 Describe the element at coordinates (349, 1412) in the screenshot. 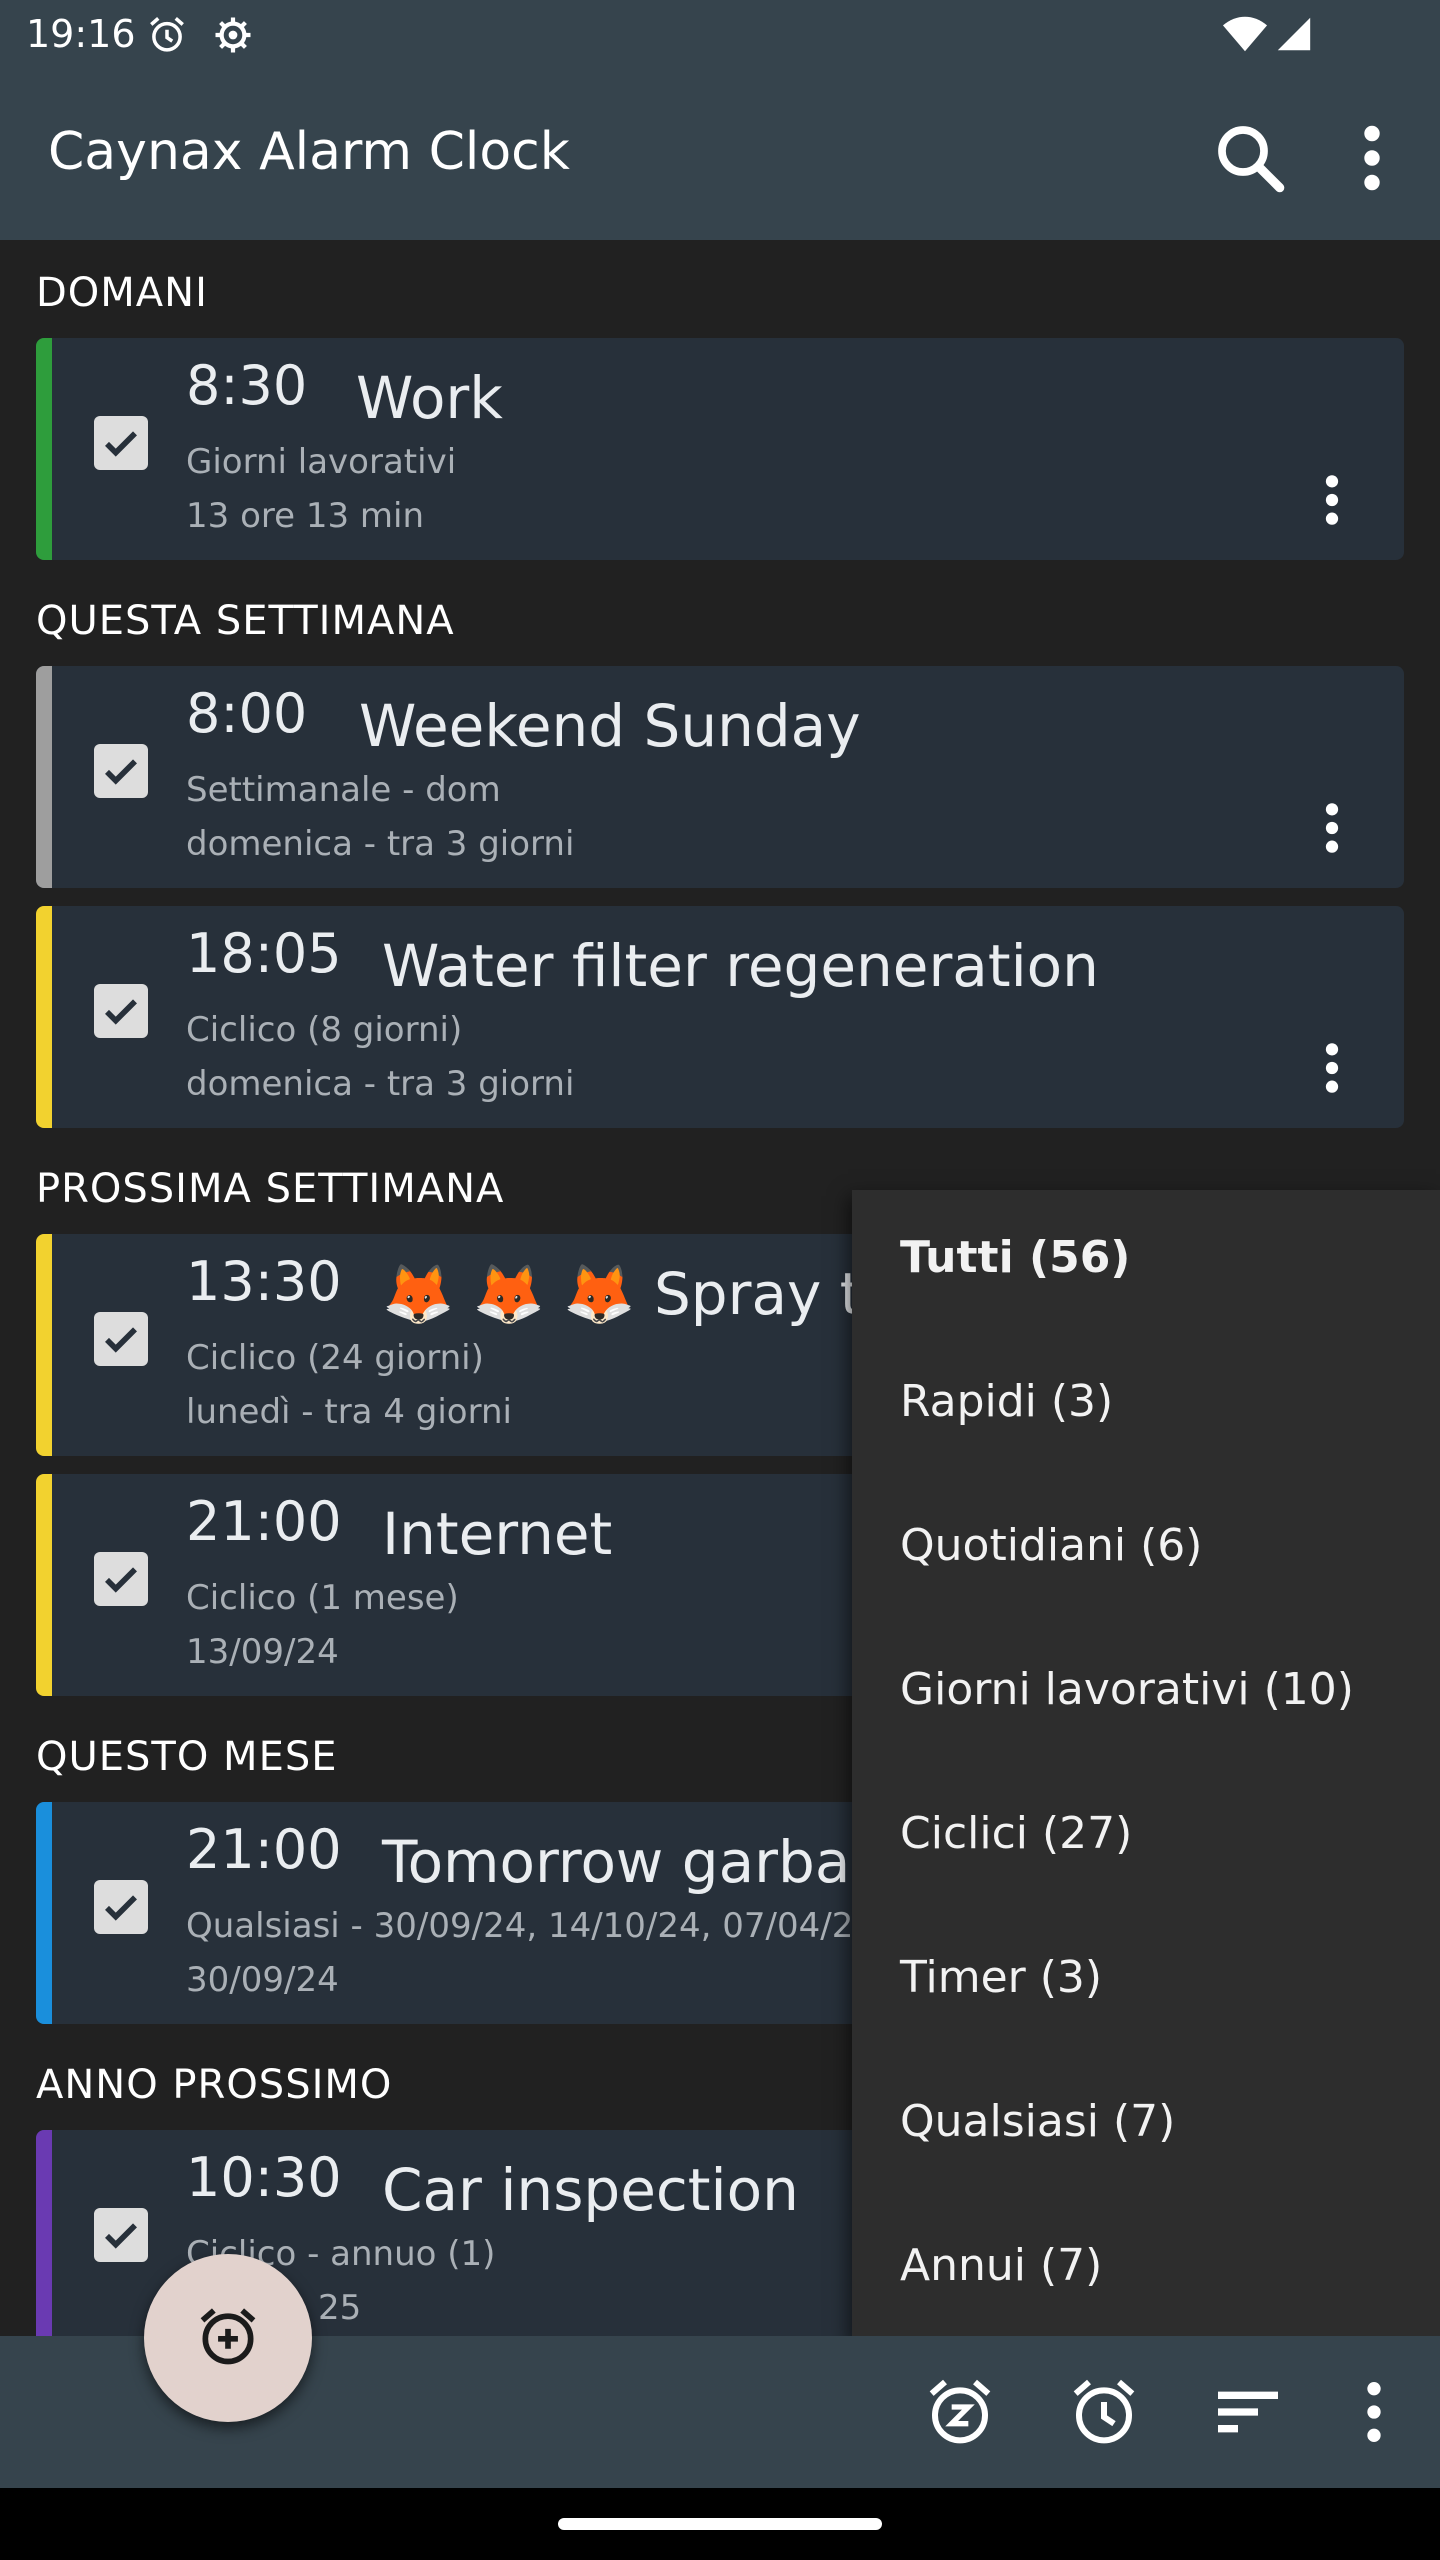

I see `alarm-next-time: lunedì - tra 4 giorni` at that location.